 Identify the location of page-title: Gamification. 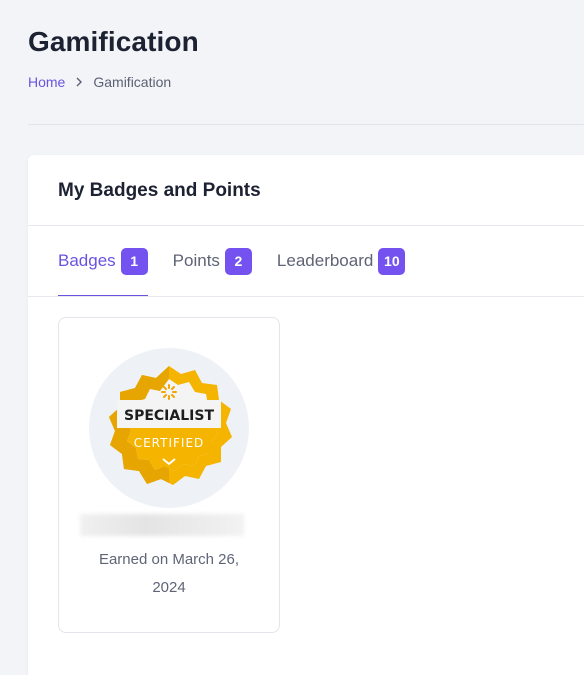
(113, 41).